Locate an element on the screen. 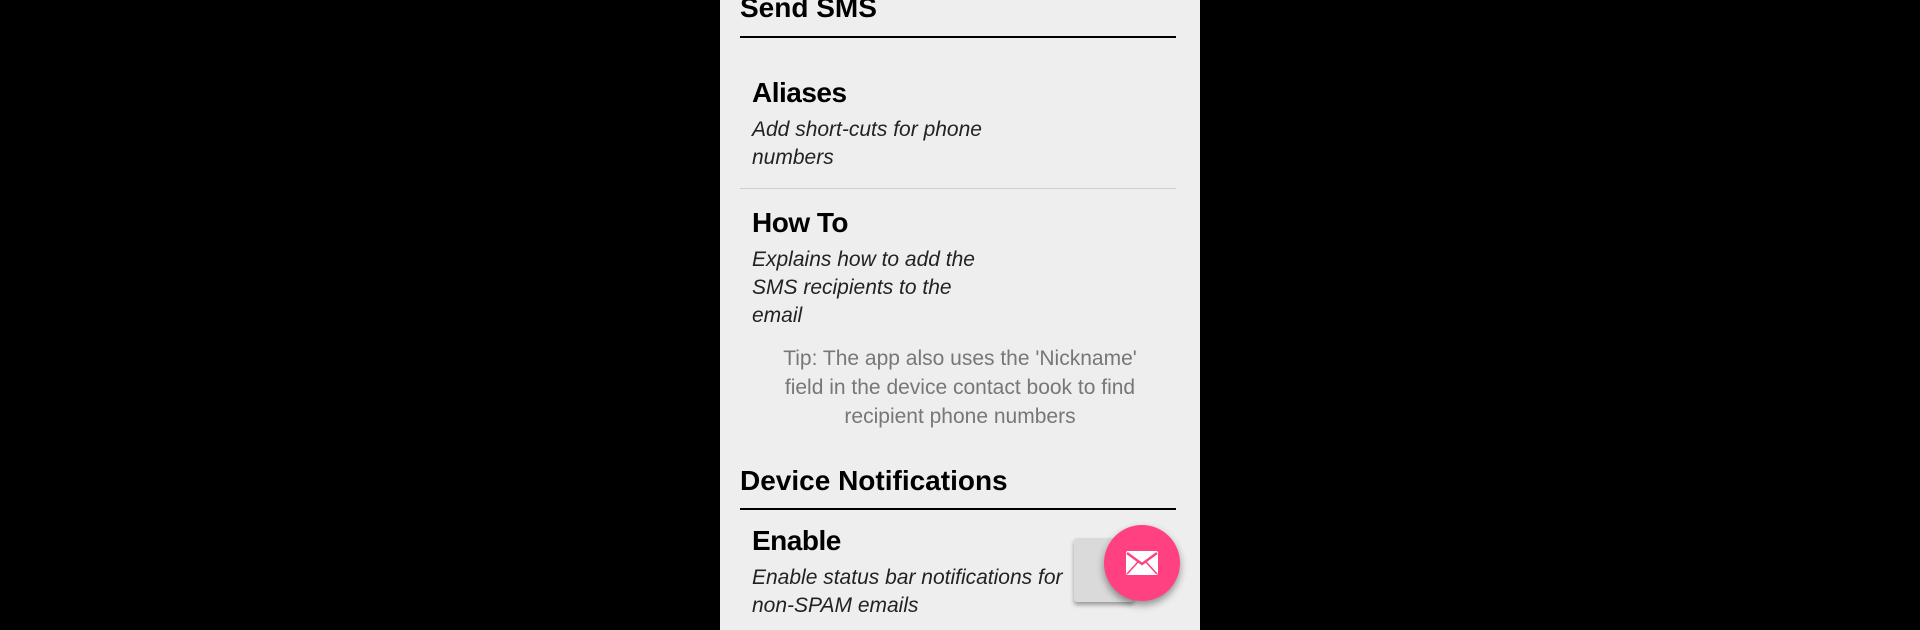 This screenshot has height=630, width=1920. email-icon is located at coordinates (1142, 563).